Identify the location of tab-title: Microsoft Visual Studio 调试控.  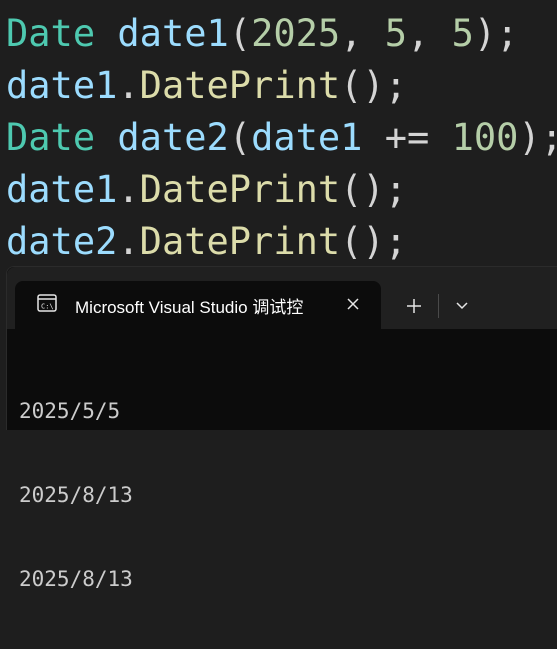
(189, 307).